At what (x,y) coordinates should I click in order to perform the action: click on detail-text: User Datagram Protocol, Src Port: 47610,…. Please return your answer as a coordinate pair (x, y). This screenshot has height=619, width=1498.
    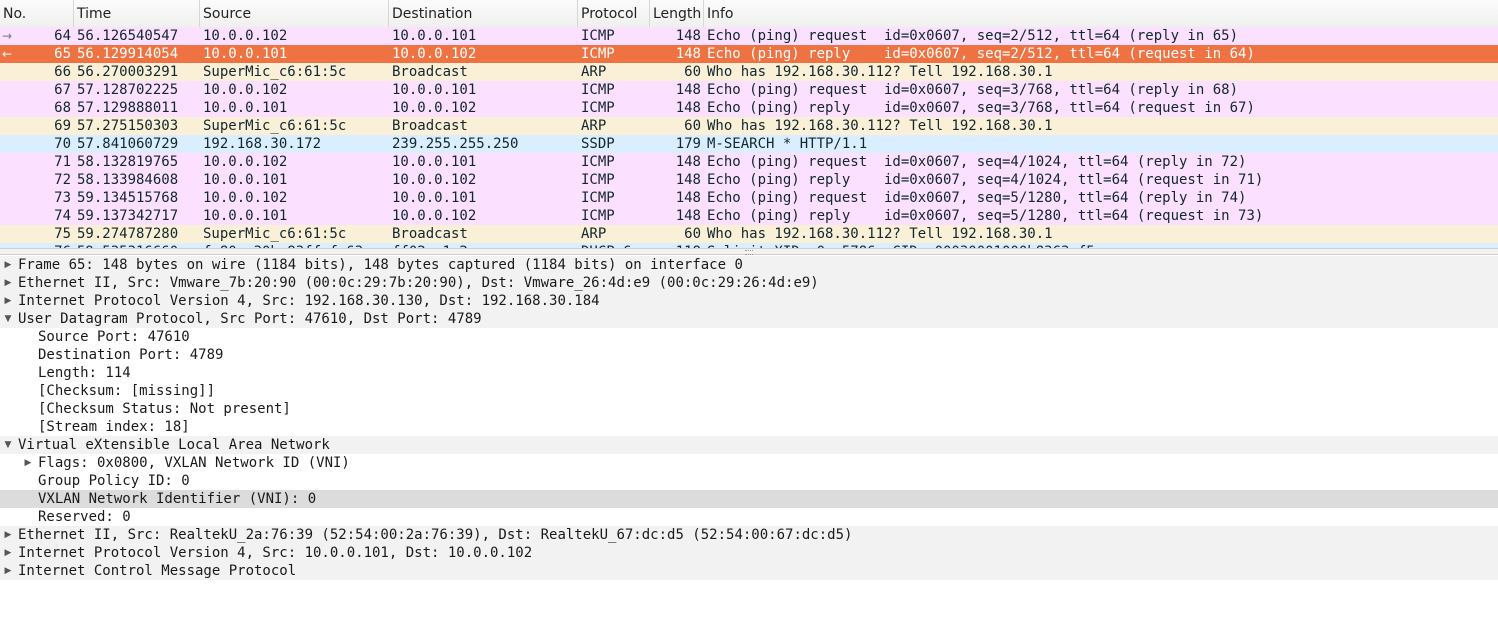
    Looking at the image, I should click on (250, 319).